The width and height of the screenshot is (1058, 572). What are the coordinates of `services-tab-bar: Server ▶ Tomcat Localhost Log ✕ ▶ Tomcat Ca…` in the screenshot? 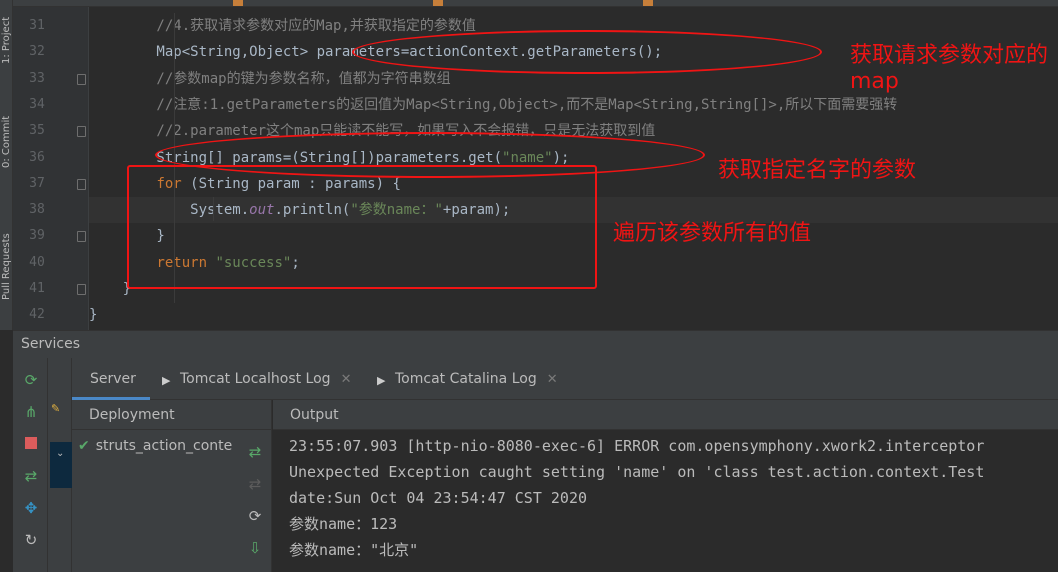 It's located at (565, 379).